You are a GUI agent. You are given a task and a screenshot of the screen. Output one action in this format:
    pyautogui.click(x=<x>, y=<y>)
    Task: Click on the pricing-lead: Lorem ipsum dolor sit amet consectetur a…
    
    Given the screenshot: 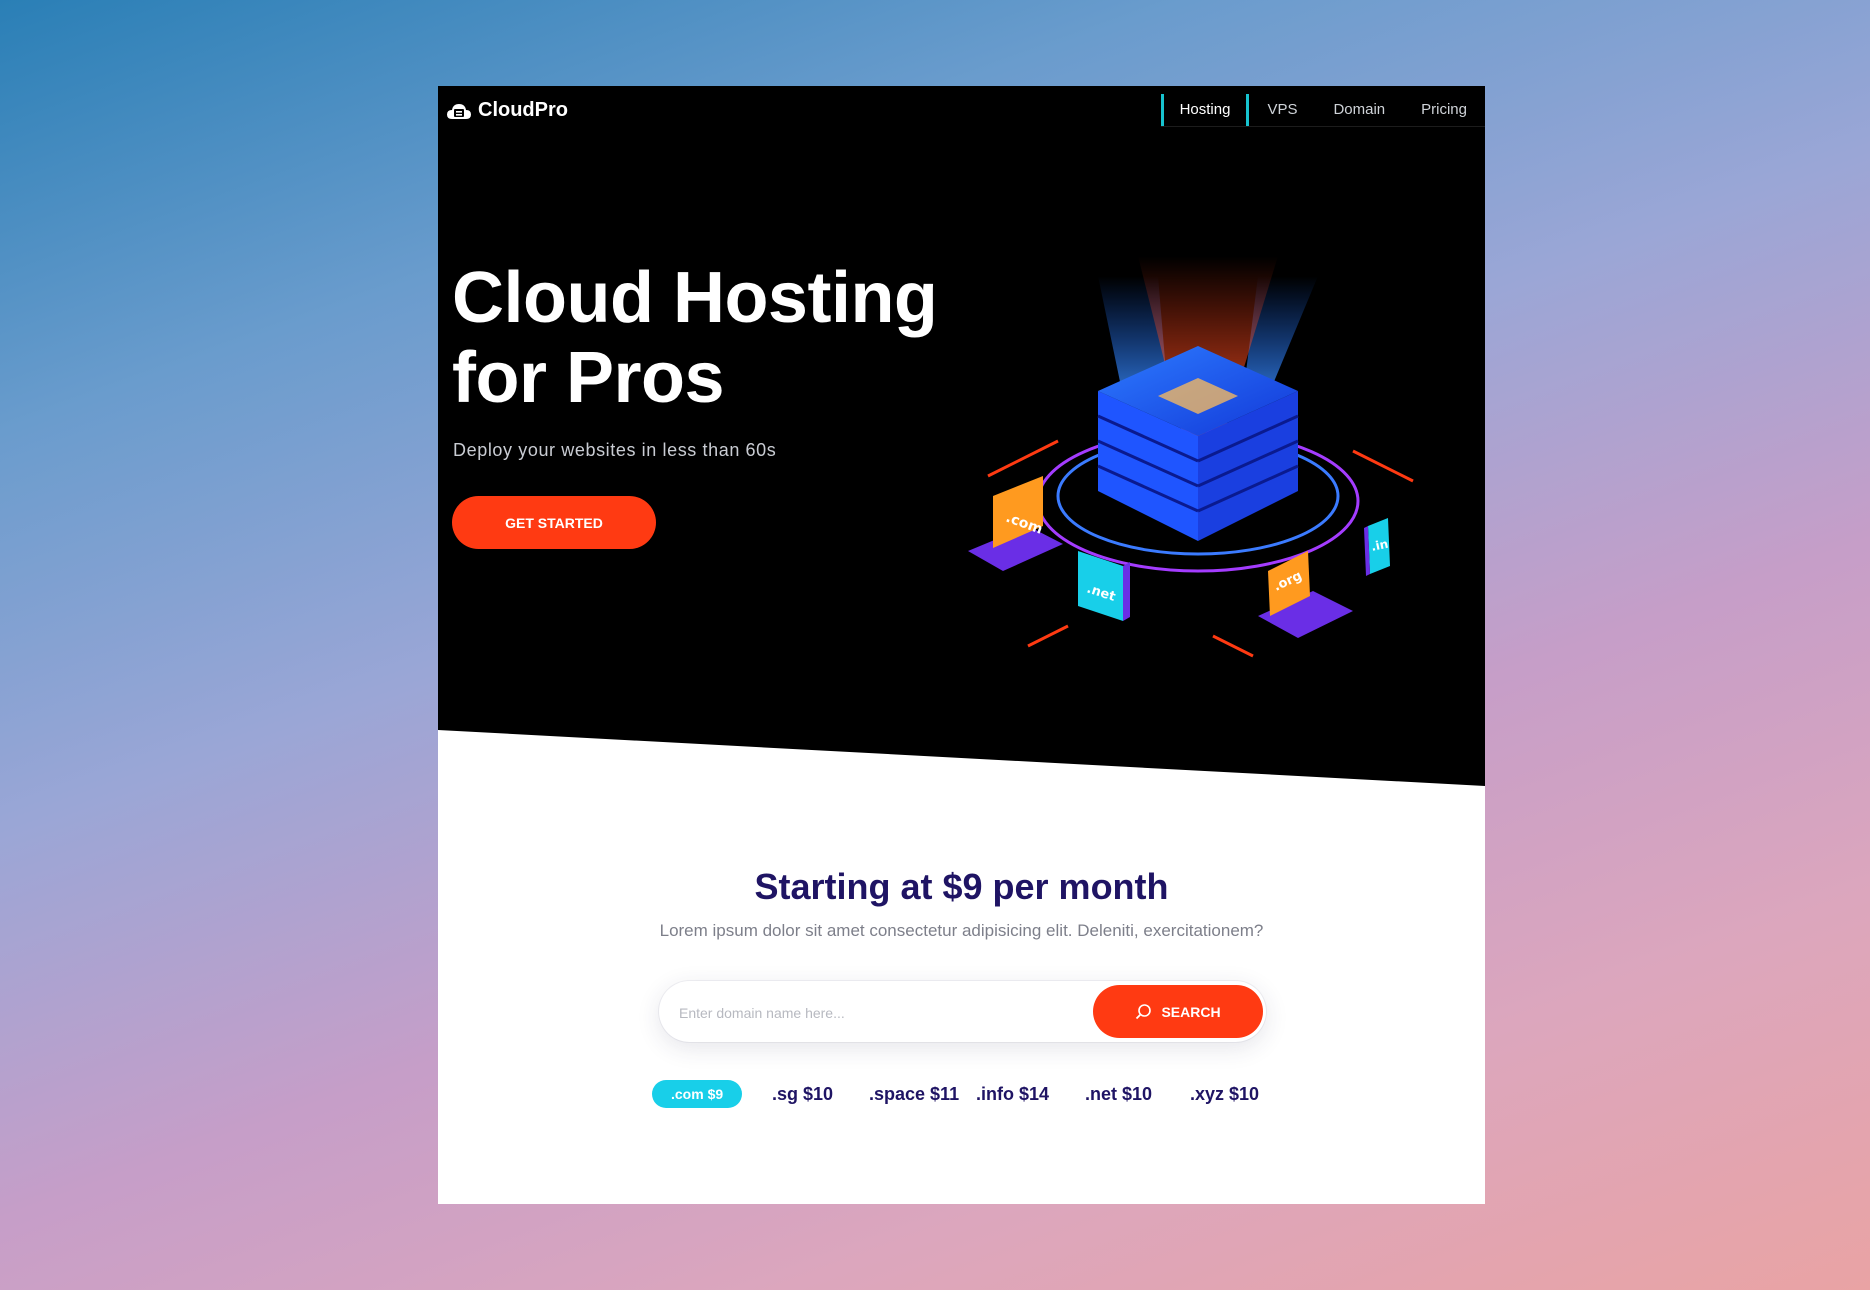 What is the action you would take?
    pyautogui.click(x=961, y=930)
    